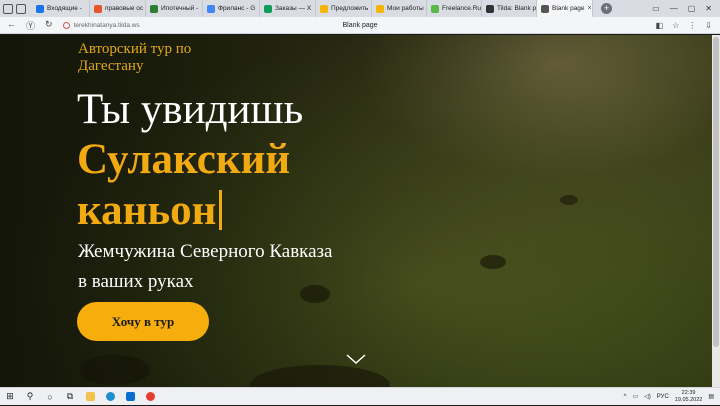 The width and height of the screenshot is (720, 406). I want to click on hero-title-line3-text: каньон, so click(147, 210).